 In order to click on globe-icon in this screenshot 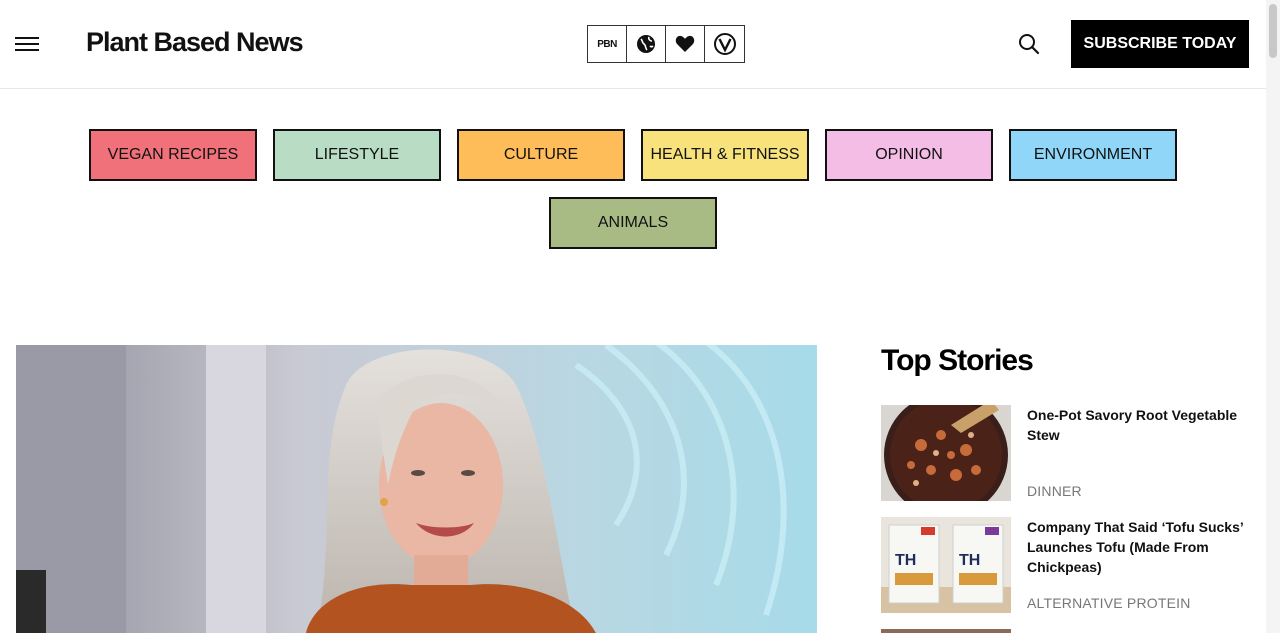, I will do `click(646, 44)`.